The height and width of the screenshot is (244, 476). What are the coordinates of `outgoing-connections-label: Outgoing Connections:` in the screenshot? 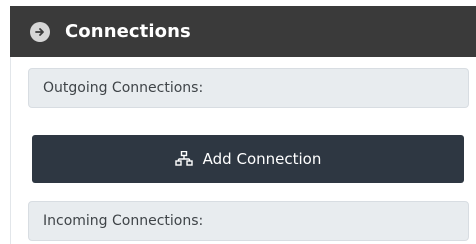 It's located at (123, 88).